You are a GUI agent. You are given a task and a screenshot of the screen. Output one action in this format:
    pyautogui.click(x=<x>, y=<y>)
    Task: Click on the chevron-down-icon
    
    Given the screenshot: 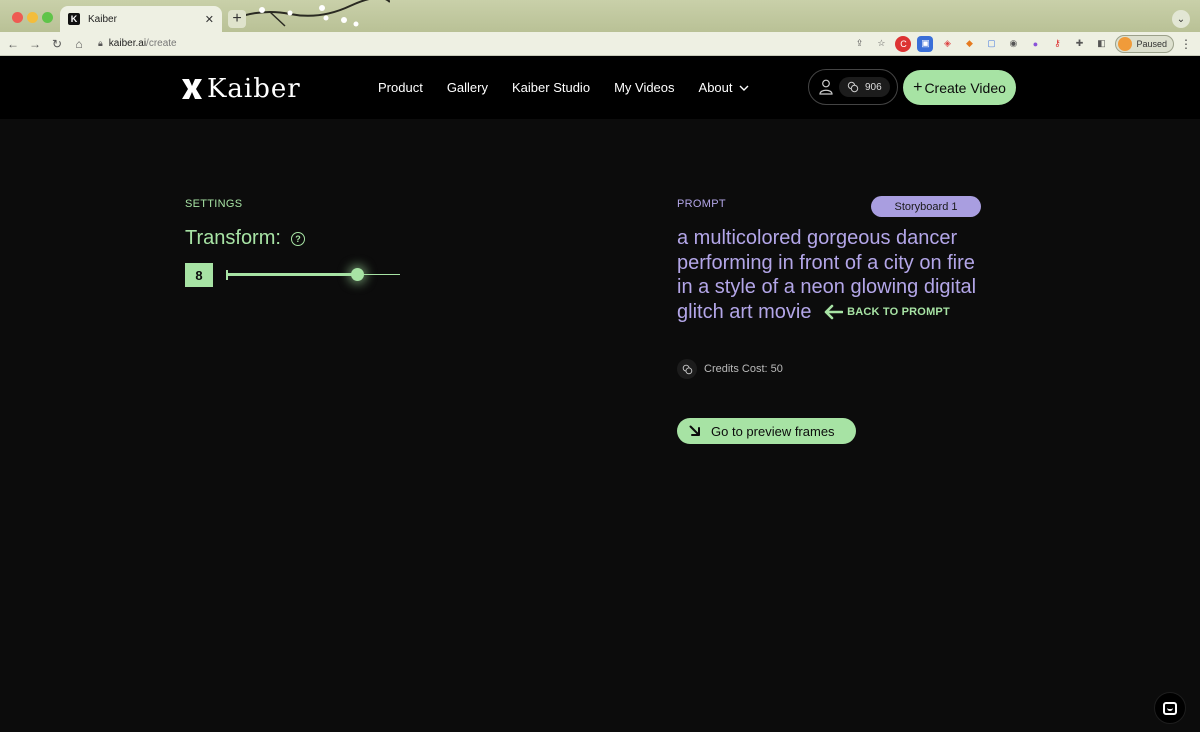 What is the action you would take?
    pyautogui.click(x=744, y=88)
    